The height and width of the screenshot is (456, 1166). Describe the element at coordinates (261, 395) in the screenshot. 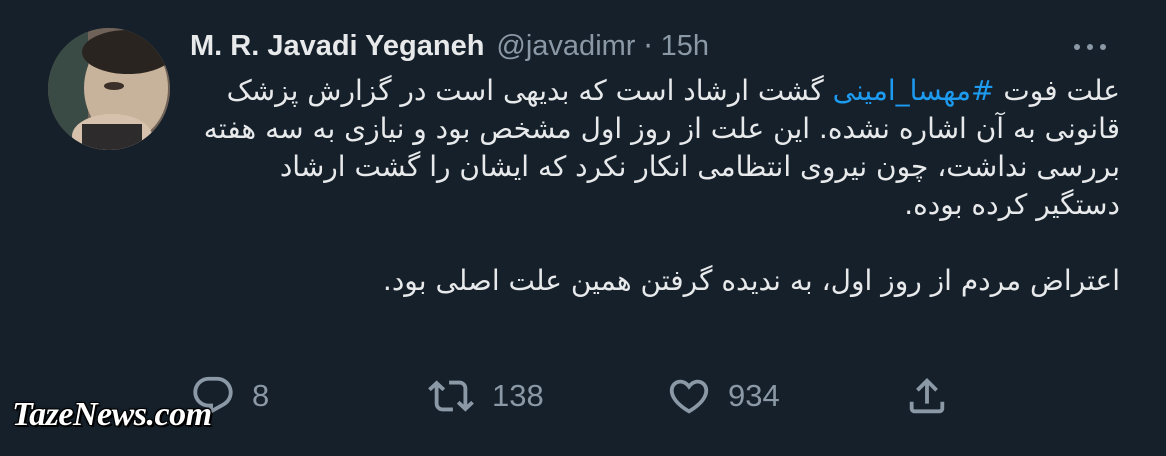

I see `reply-count: 8` at that location.